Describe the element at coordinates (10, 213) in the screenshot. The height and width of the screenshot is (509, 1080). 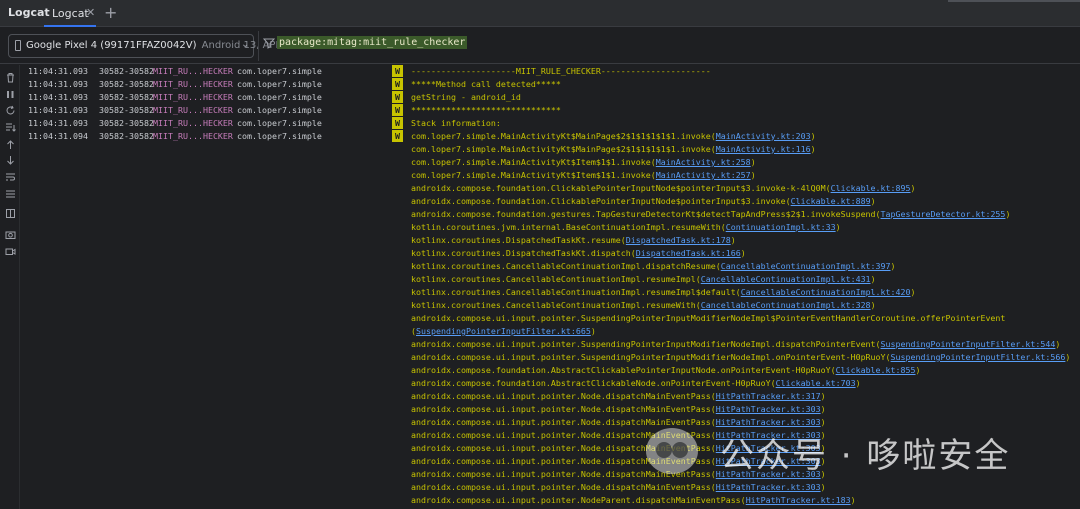
I see `split-panels-icon` at that location.